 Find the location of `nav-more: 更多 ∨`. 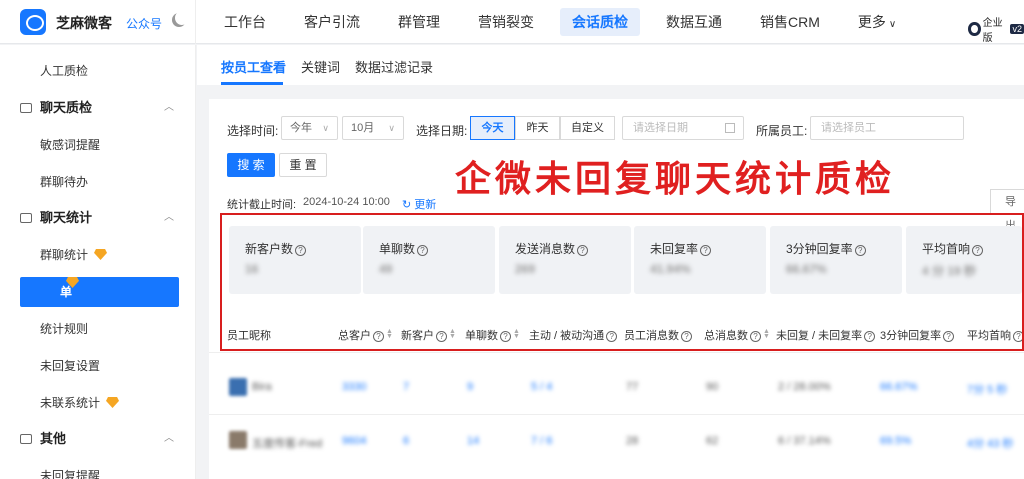

nav-more: 更多 ∨ is located at coordinates (877, 22).